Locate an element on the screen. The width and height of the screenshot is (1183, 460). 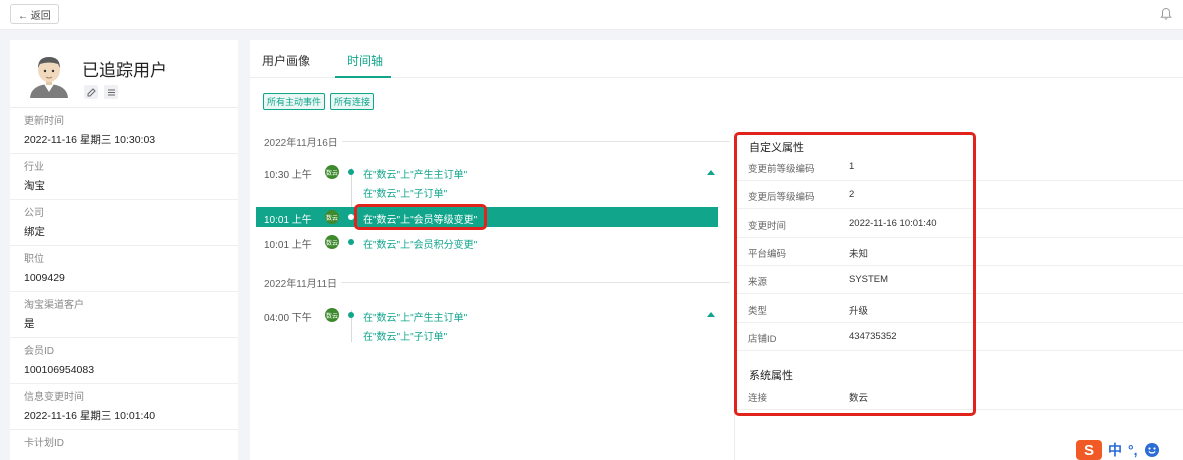
field-label: 职位 is located at coordinates (34, 259).